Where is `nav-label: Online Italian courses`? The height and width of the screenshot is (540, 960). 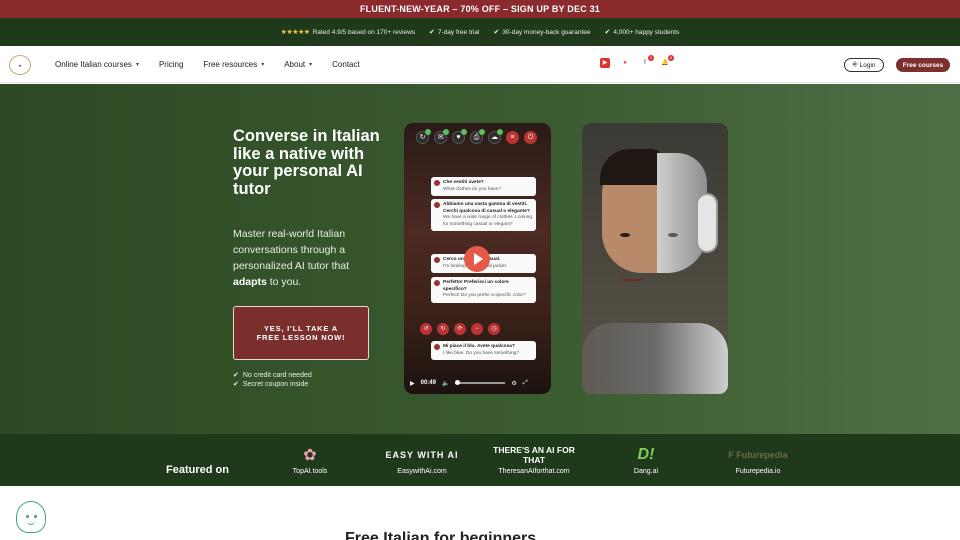 nav-label: Online Italian courses is located at coordinates (93, 64).